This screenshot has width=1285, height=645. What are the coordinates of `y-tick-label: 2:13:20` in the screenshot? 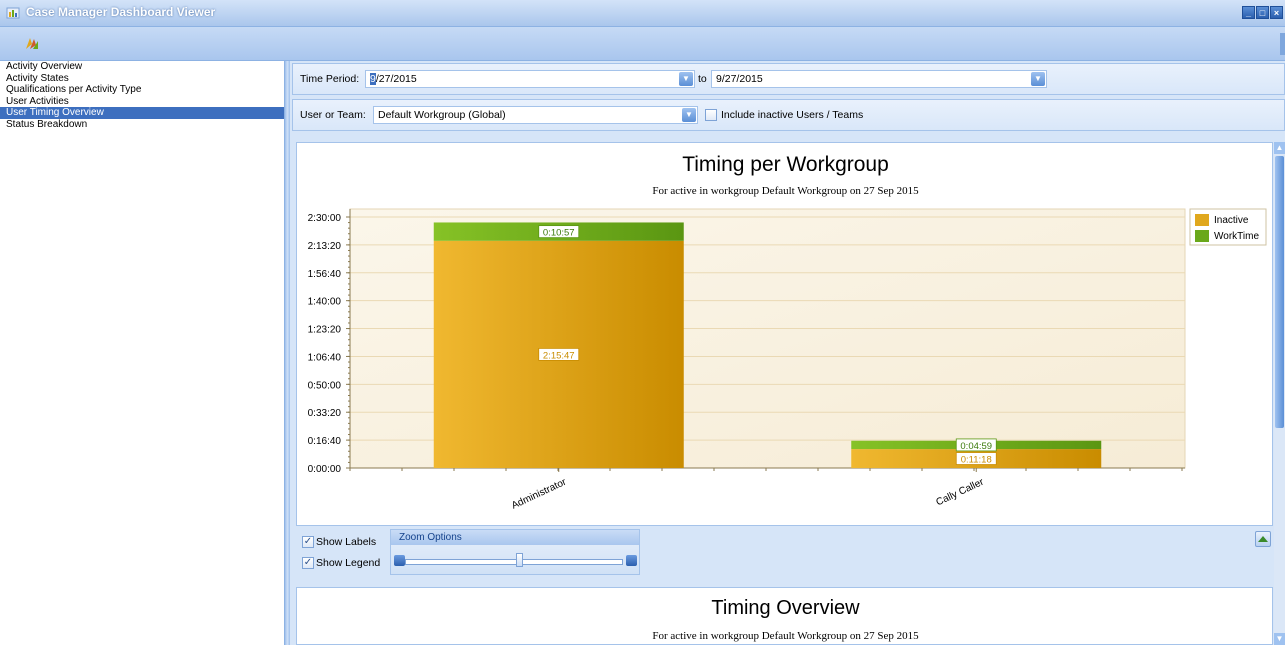 It's located at (325, 246).